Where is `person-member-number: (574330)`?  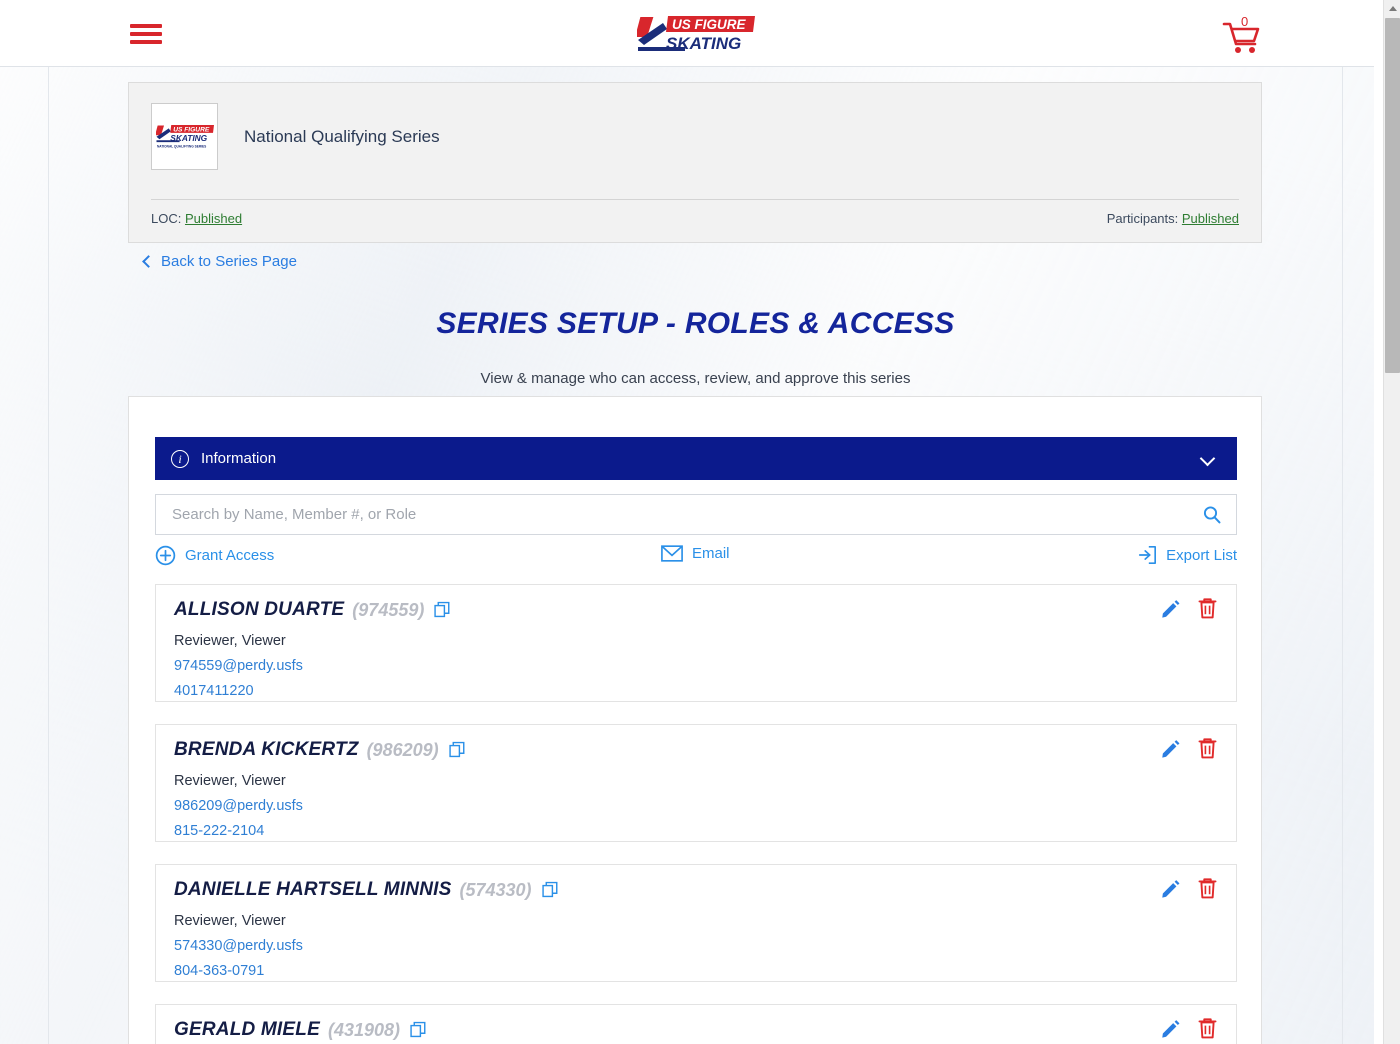 person-member-number: (574330) is located at coordinates (495, 889).